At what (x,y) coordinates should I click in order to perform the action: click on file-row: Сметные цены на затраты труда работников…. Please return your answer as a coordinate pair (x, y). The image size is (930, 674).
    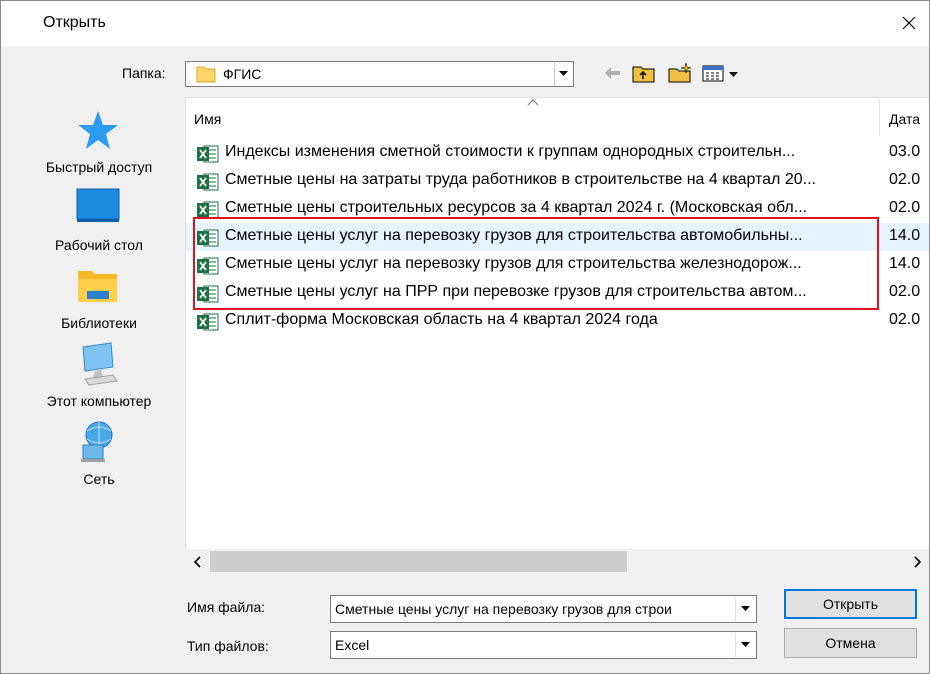
    Looking at the image, I should click on (557, 181).